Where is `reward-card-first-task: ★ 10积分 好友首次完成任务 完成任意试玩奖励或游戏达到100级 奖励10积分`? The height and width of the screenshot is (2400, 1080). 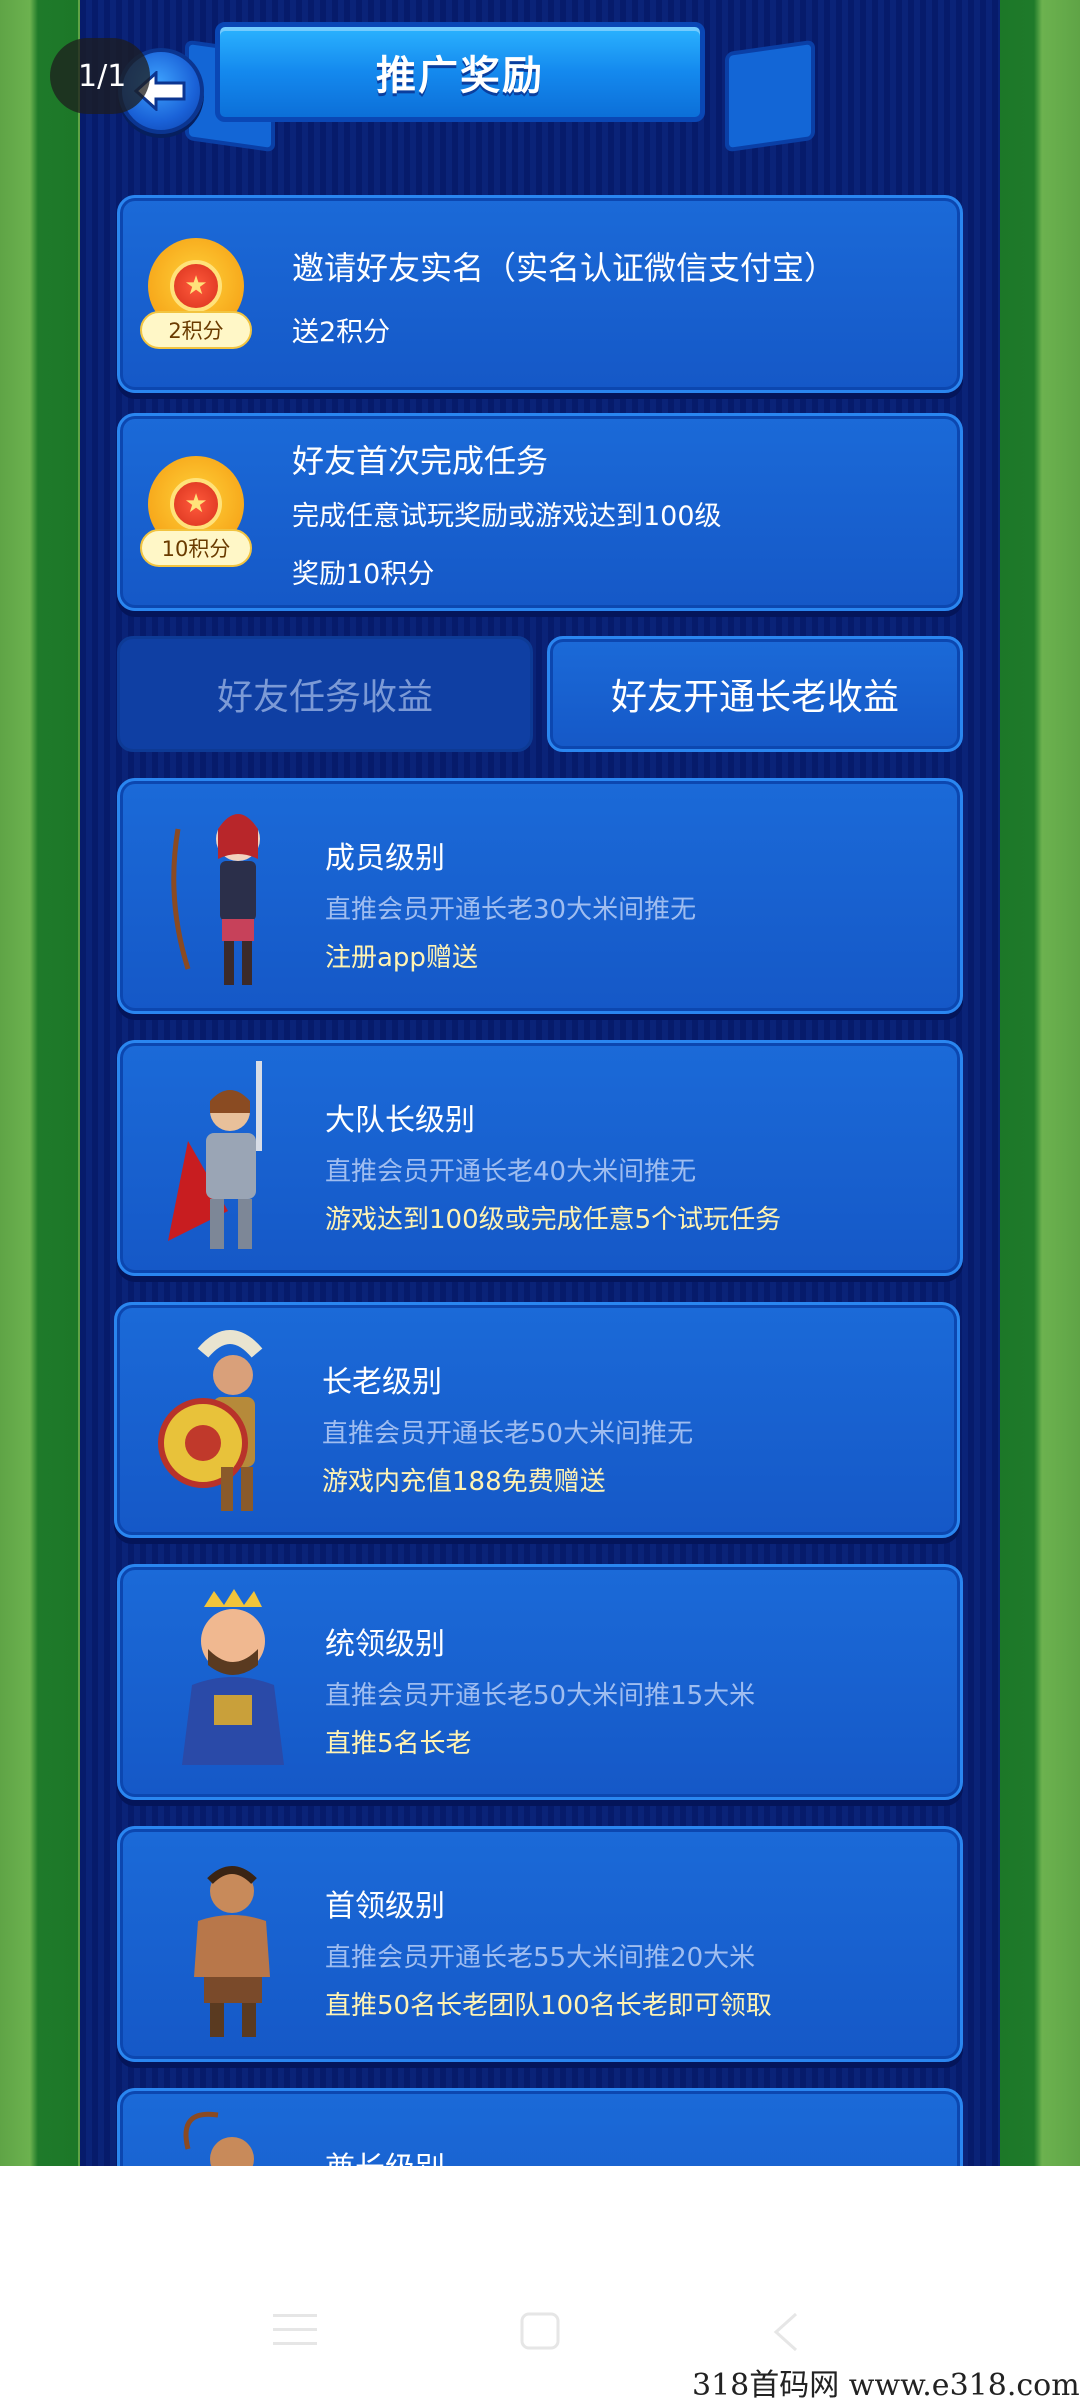
reward-card-first-task: ★ 10积分 好友首次完成任务 完成任意试玩奖励或游戏达到100级 奖励10积分 is located at coordinates (540, 512).